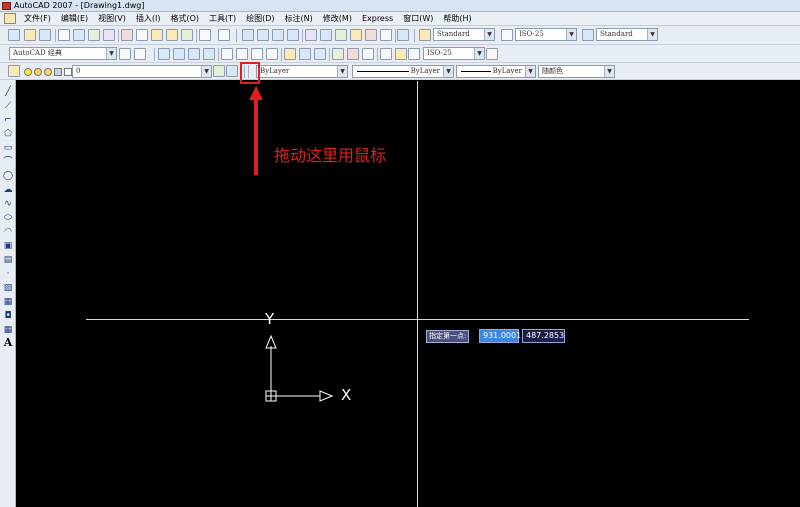  I want to click on multiline-text-icon: A, so click(8, 342).